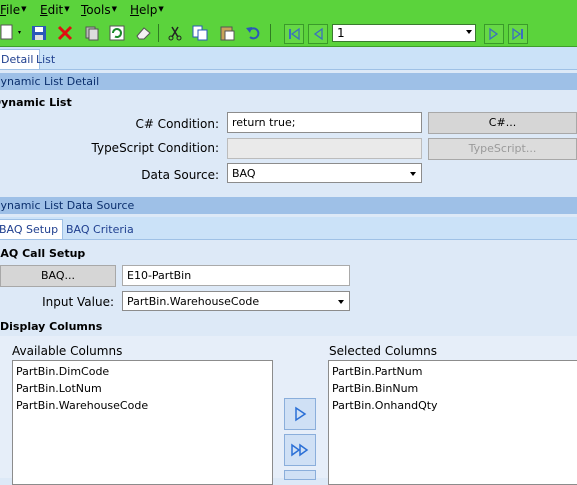 The height and width of the screenshot is (485, 577). I want to click on data-source-combo: BAQ, so click(324, 173).